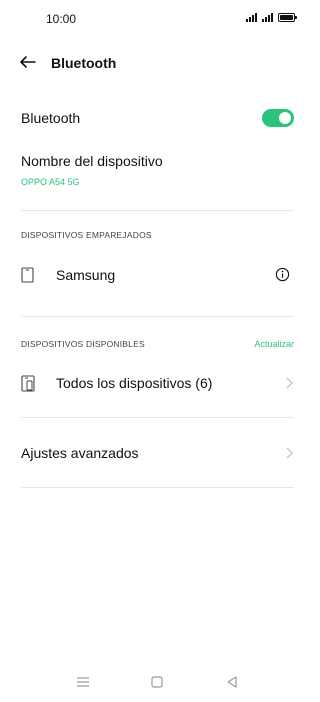 This screenshot has height=702, width=320. What do you see at coordinates (157, 453) in the screenshot?
I see `advanced-settings-row: Ajustes avanzados` at bounding box center [157, 453].